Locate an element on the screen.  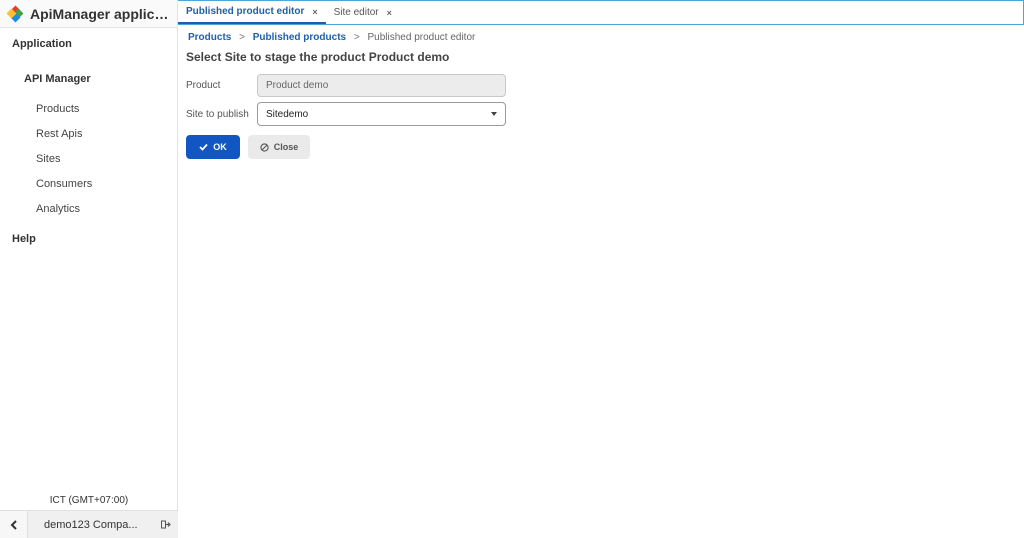
tab-bar: Published product editor × Site editor × is located at coordinates (601, 12).